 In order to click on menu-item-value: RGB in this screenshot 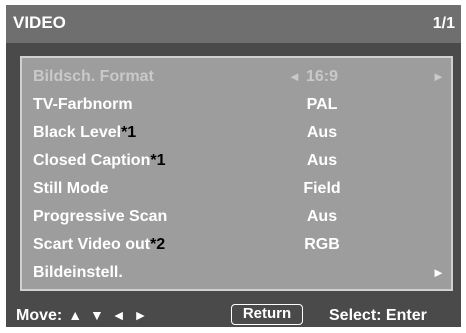, I will do `click(322, 244)`.